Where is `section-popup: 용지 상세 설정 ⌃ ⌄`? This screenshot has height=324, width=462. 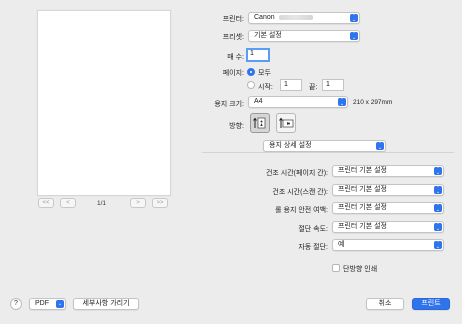
section-popup: 용지 상세 설정 ⌃ ⌄ is located at coordinates (324, 146).